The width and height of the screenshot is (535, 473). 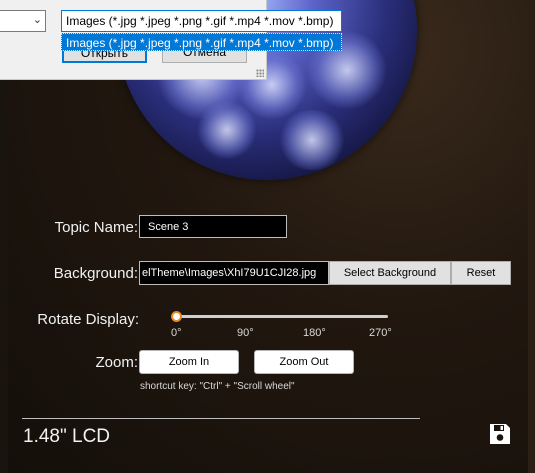 What do you see at coordinates (96, 227) in the screenshot?
I see `topic-name-label: Topic Name:` at bounding box center [96, 227].